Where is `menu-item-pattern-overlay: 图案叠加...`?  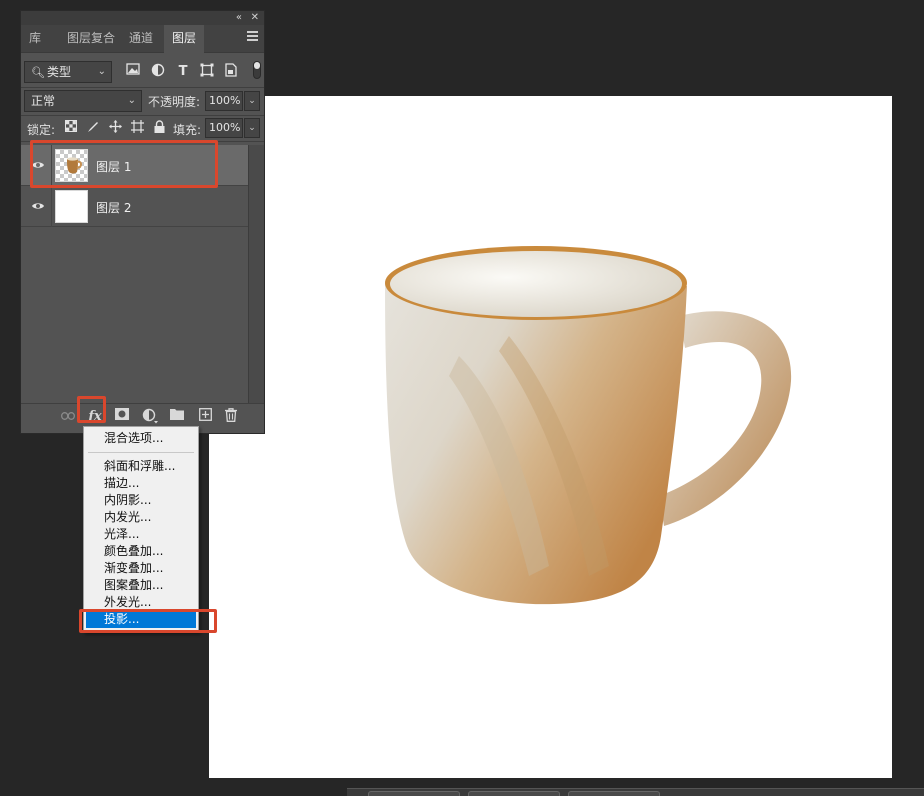
menu-item-pattern-overlay: 图案叠加... is located at coordinates (141, 585).